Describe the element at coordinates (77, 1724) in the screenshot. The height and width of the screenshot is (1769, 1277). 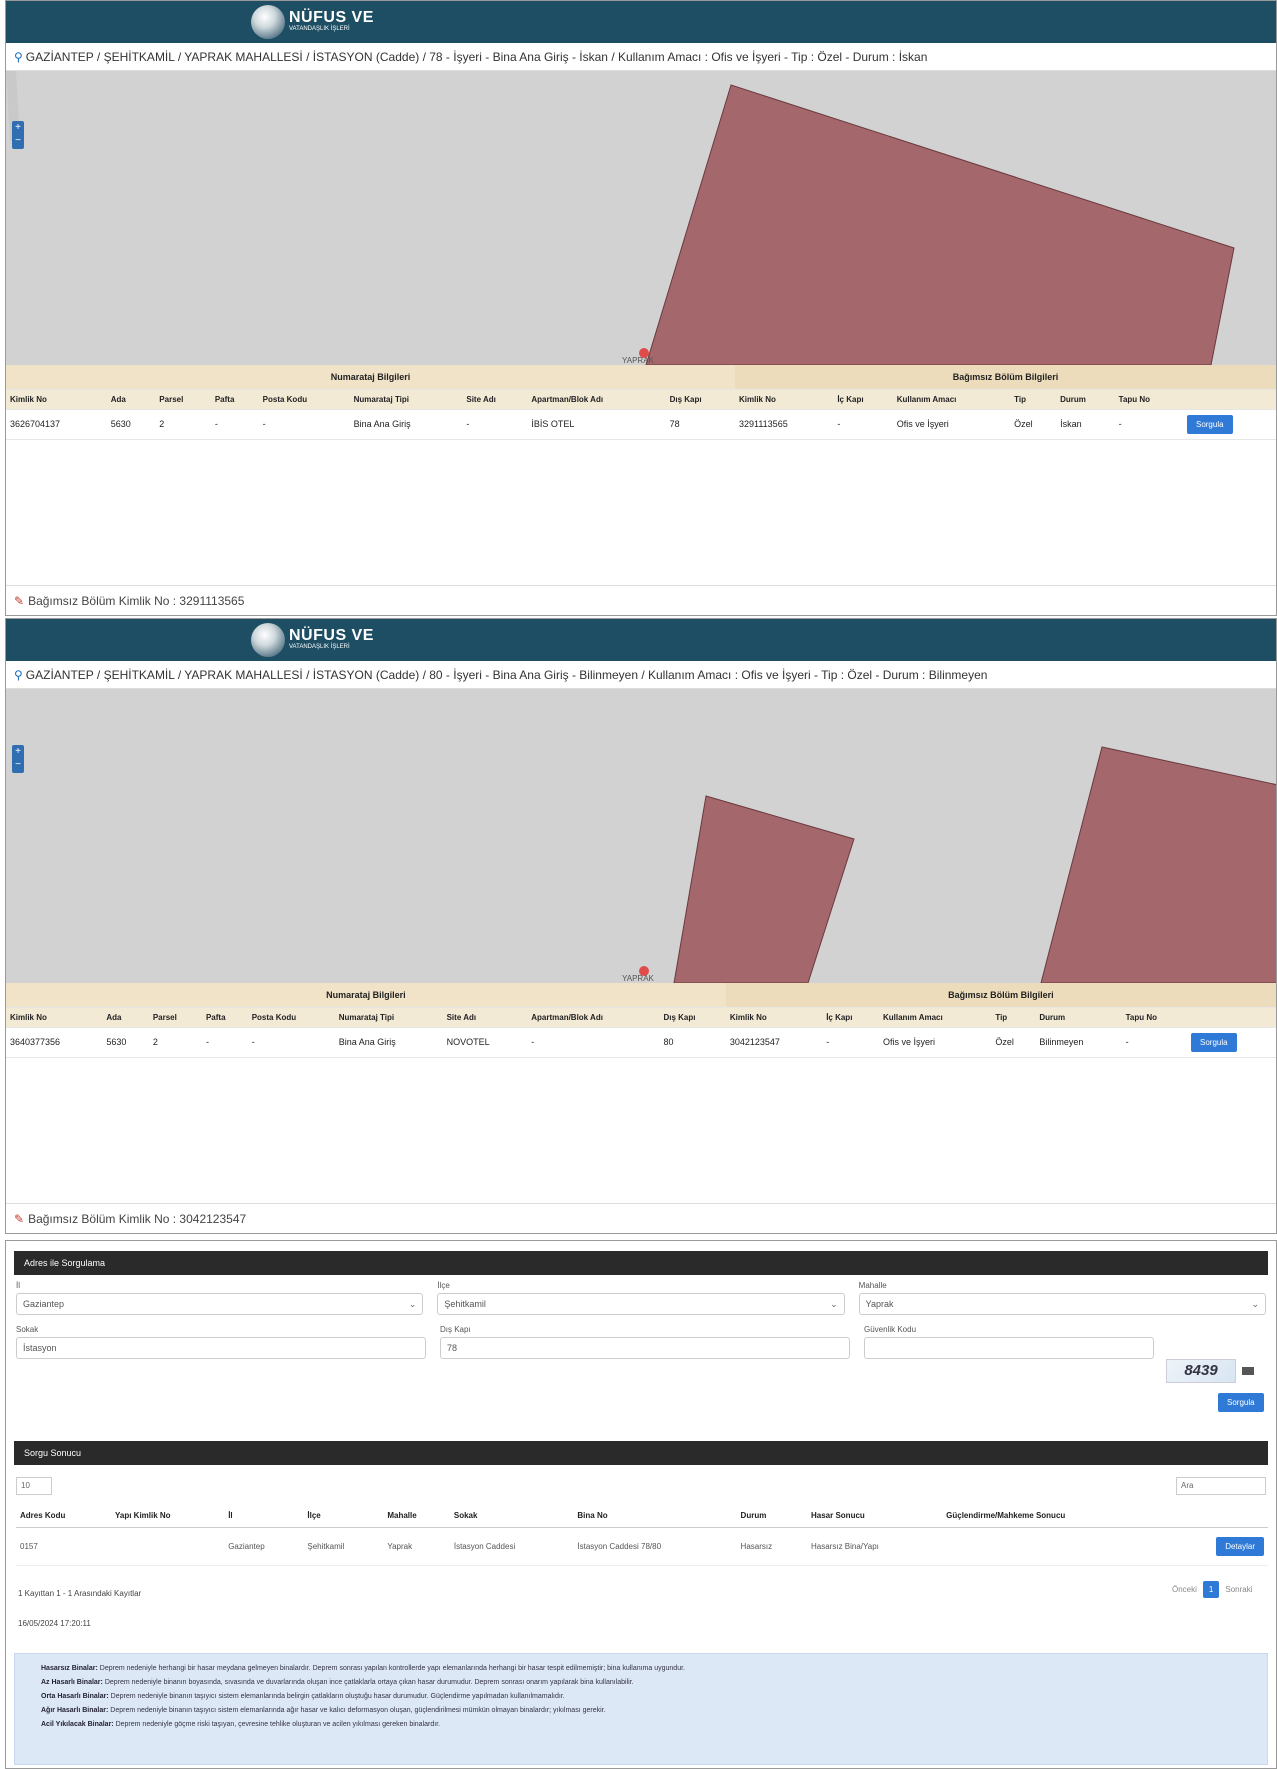
I see `legend-term: Acil Yıkılacak Binalar:` at that location.